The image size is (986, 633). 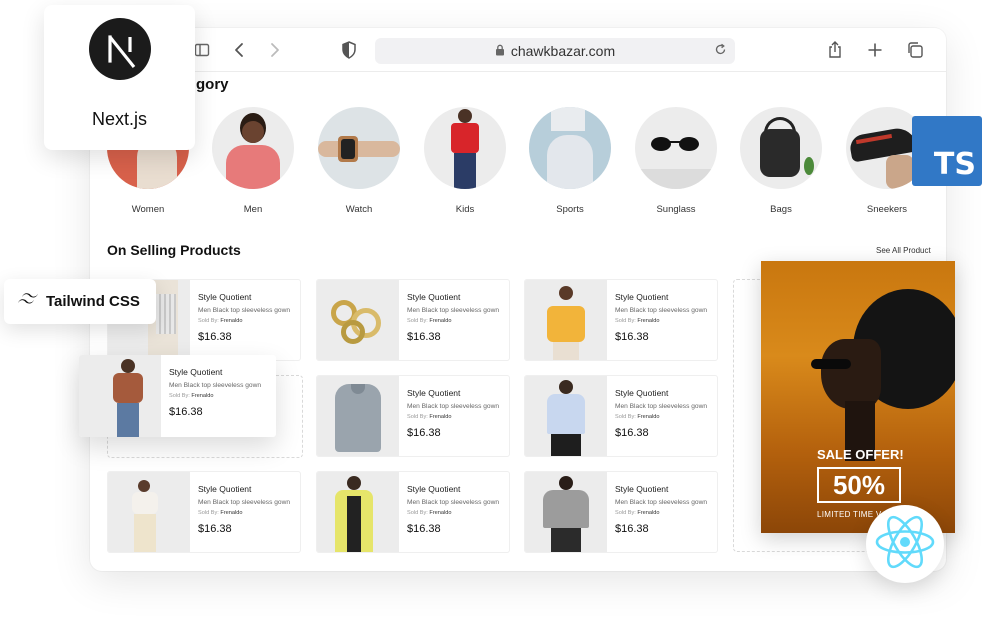 What do you see at coordinates (781, 209) in the screenshot?
I see `category-label: Bags` at bounding box center [781, 209].